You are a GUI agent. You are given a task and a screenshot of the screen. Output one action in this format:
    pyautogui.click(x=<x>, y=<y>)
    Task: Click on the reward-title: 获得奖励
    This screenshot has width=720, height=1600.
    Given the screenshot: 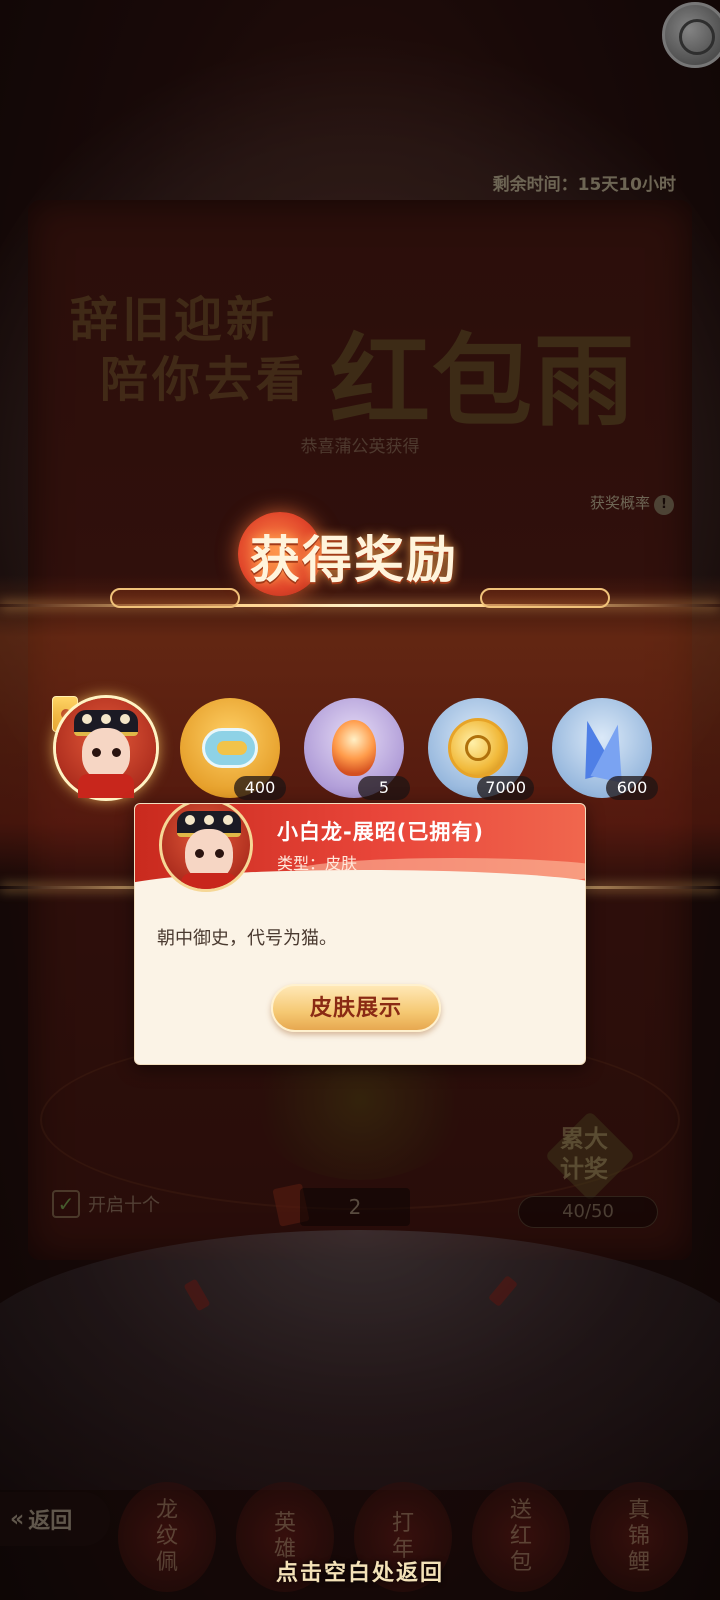 What is the action you would take?
    pyautogui.click(x=354, y=559)
    